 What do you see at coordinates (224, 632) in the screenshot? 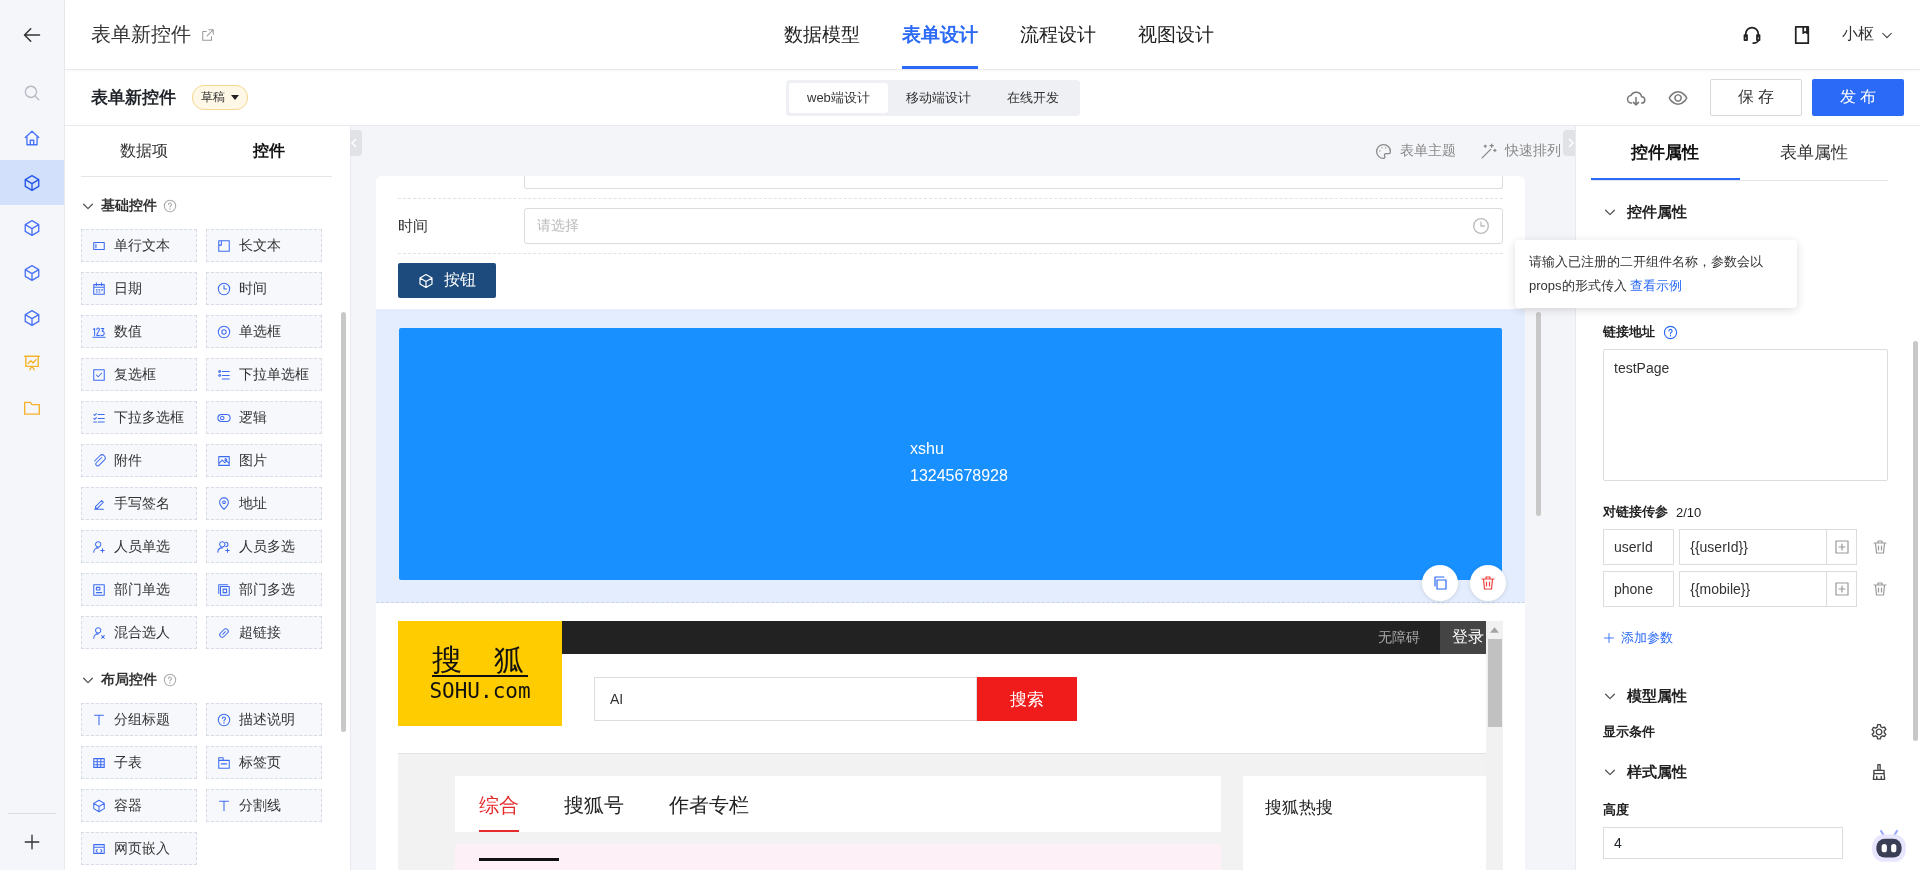
I see `link-icon` at bounding box center [224, 632].